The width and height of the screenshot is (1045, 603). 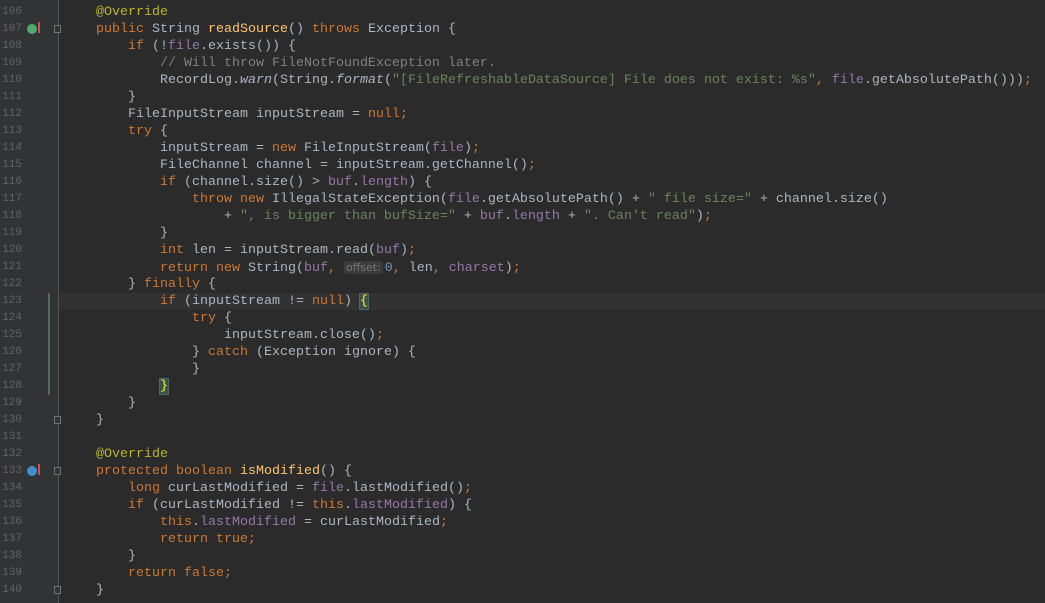 I want to click on code-token: finally, so click(x=175, y=284).